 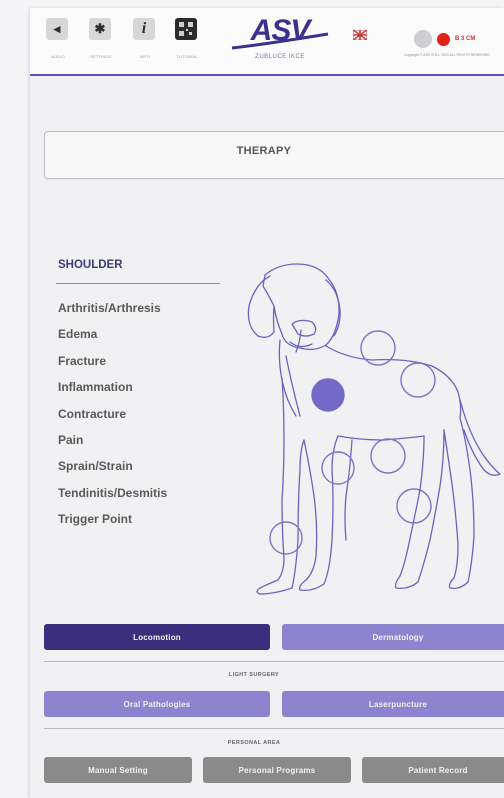 What do you see at coordinates (112, 313) in the screenshot?
I see `condition-item-arthritis: Arthritis/Arthresis` at bounding box center [112, 313].